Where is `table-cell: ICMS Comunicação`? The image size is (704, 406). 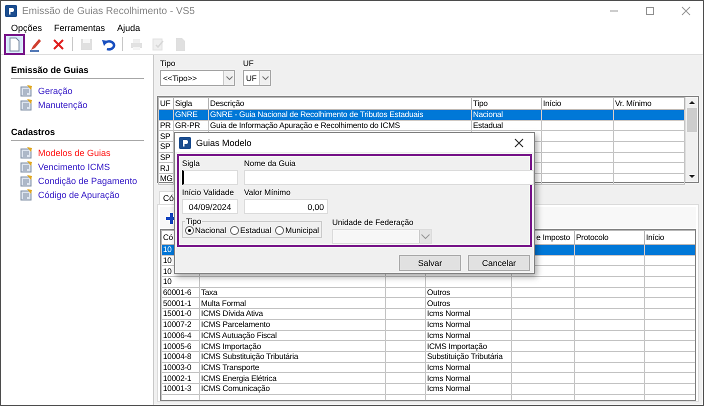
table-cell: ICMS Comunicação is located at coordinates (235, 389).